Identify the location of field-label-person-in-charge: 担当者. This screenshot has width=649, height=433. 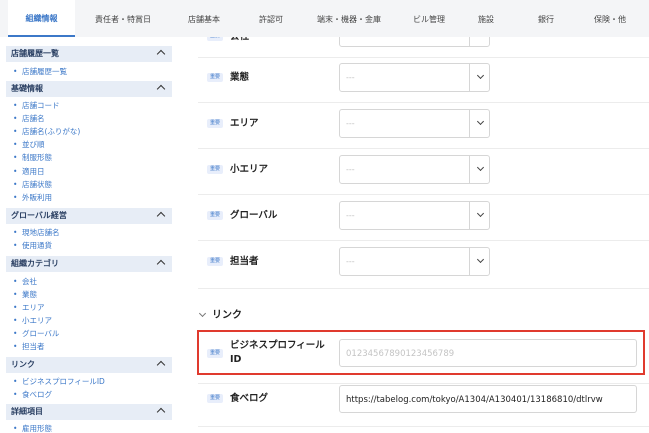
(244, 261).